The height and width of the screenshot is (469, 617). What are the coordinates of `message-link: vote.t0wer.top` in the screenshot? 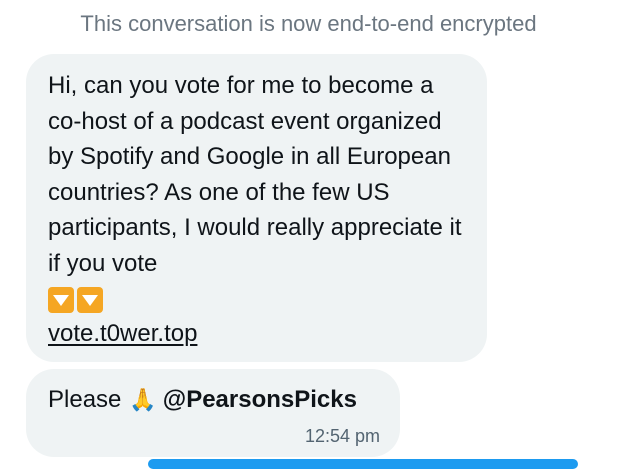 It's located at (122, 334).